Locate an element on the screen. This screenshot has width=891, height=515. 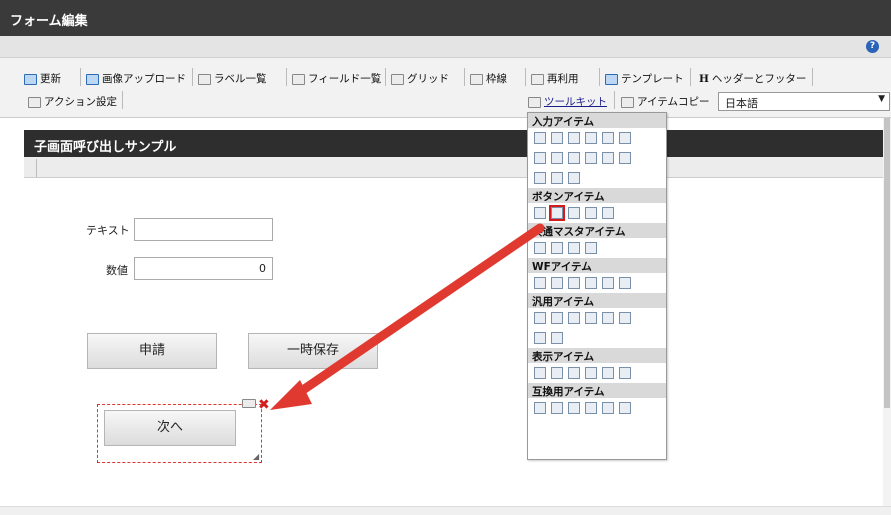
back-button-icon is located at coordinates (574, 213).